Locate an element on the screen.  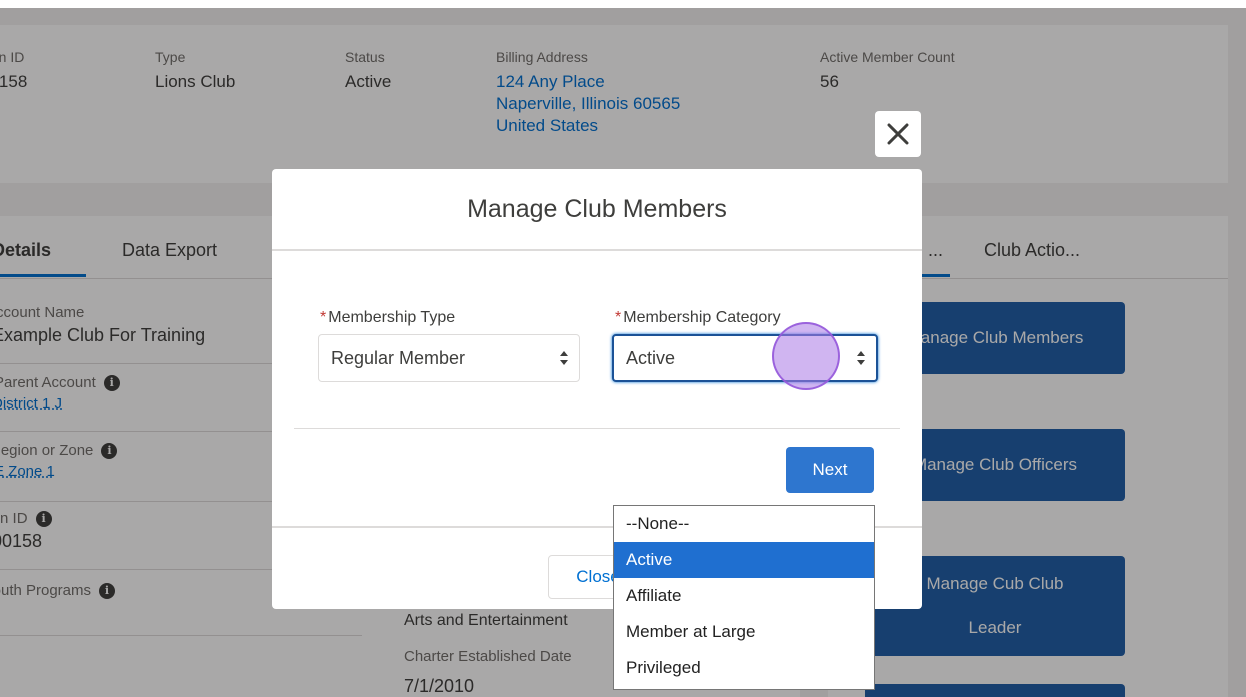
click-indicator is located at coordinates (806, 356).